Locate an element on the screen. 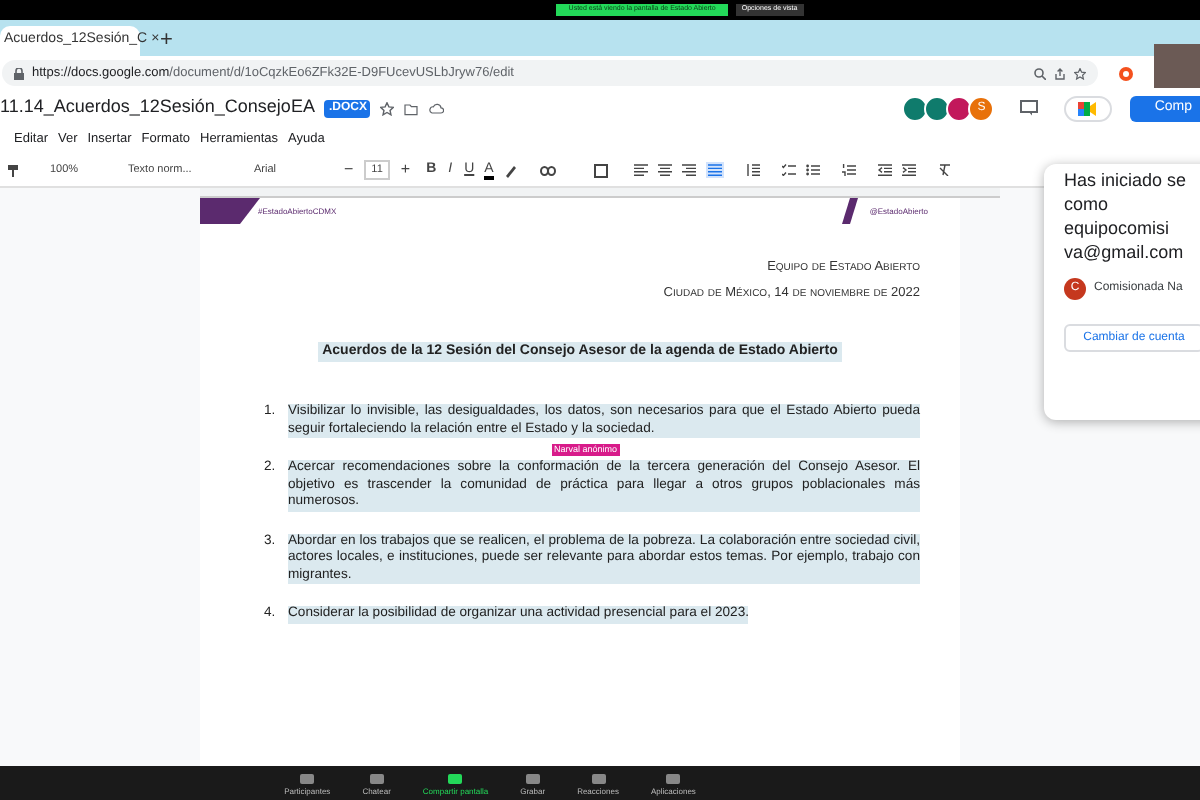 The image size is (1200, 800). link-icon is located at coordinates (547, 170).